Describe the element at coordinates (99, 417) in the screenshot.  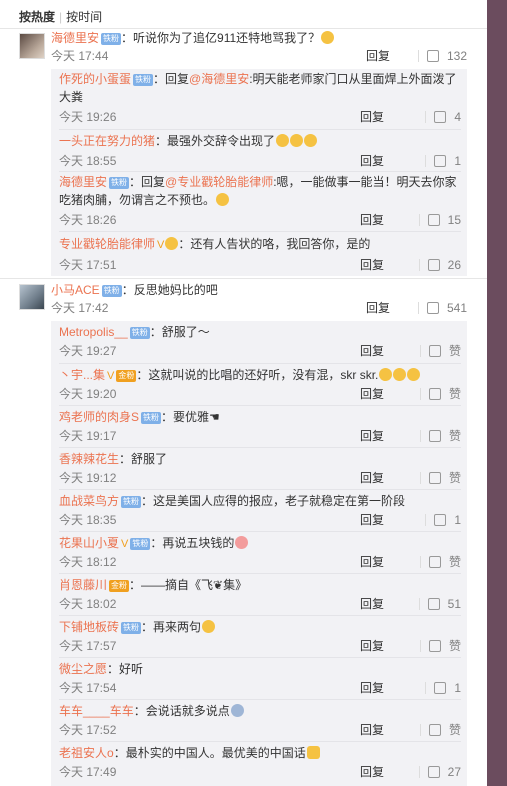
I see `reply-username: 鸡老师的肉身S` at that location.